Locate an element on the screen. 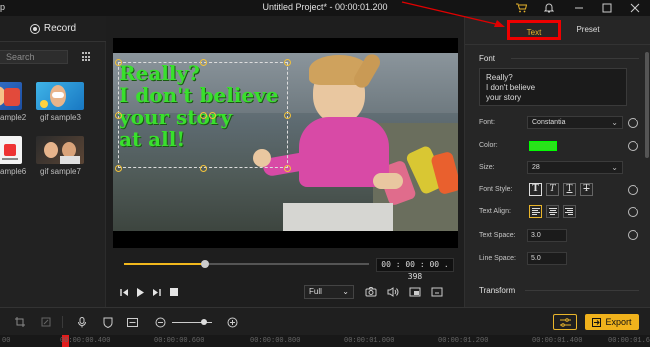  size-select-value: 28 is located at coordinates (536, 167).